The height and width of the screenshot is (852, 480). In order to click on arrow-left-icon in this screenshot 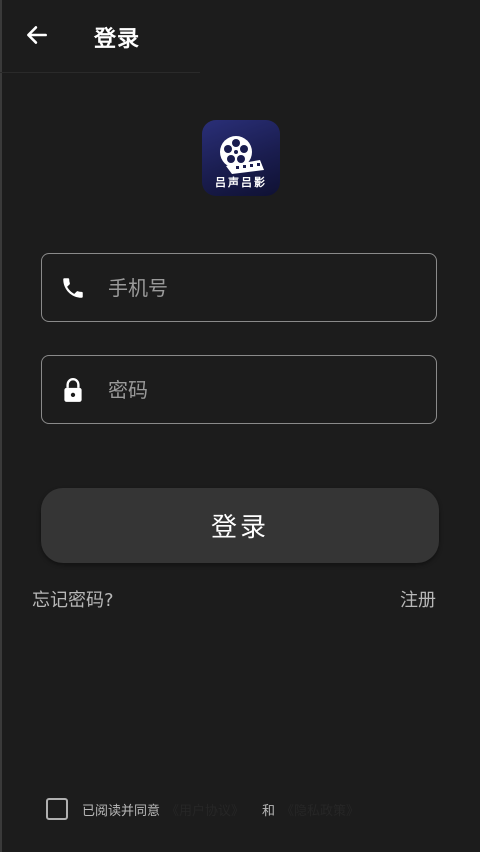, I will do `click(37, 37)`.